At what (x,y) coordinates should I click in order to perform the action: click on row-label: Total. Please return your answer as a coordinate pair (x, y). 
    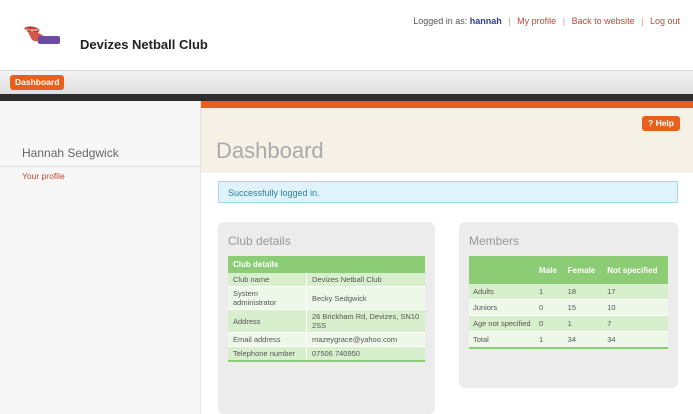
    Looking at the image, I should click on (502, 340).